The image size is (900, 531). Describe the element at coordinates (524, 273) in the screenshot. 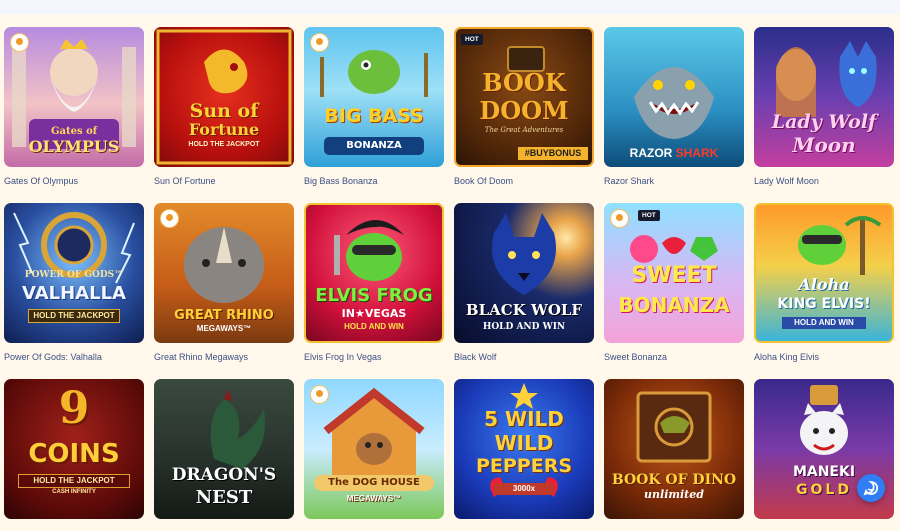

I see `game-thumbnail: BLACK WOLF HOLD AND WIN` at that location.